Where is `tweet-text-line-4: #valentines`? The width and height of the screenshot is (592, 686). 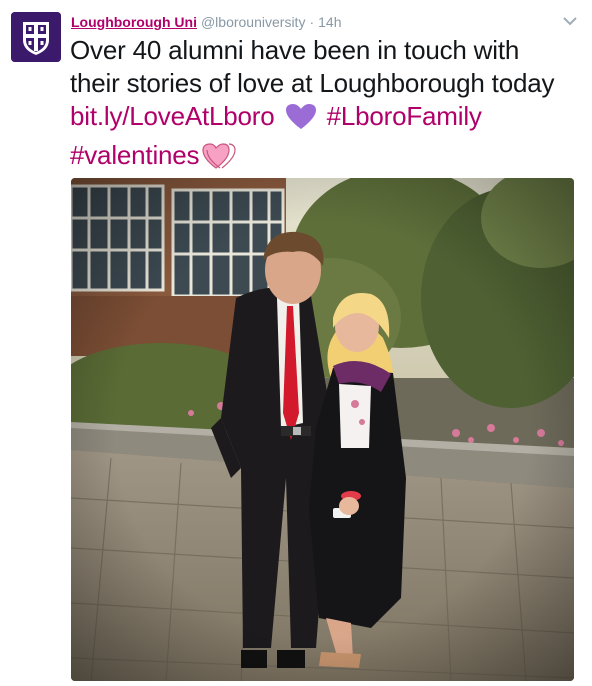 tweet-text-line-4: #valentines is located at coordinates (327, 158).